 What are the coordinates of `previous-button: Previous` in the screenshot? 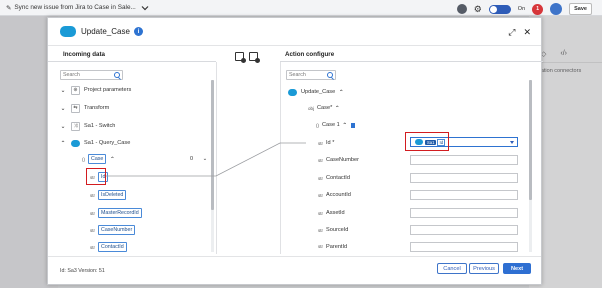 It's located at (484, 268).